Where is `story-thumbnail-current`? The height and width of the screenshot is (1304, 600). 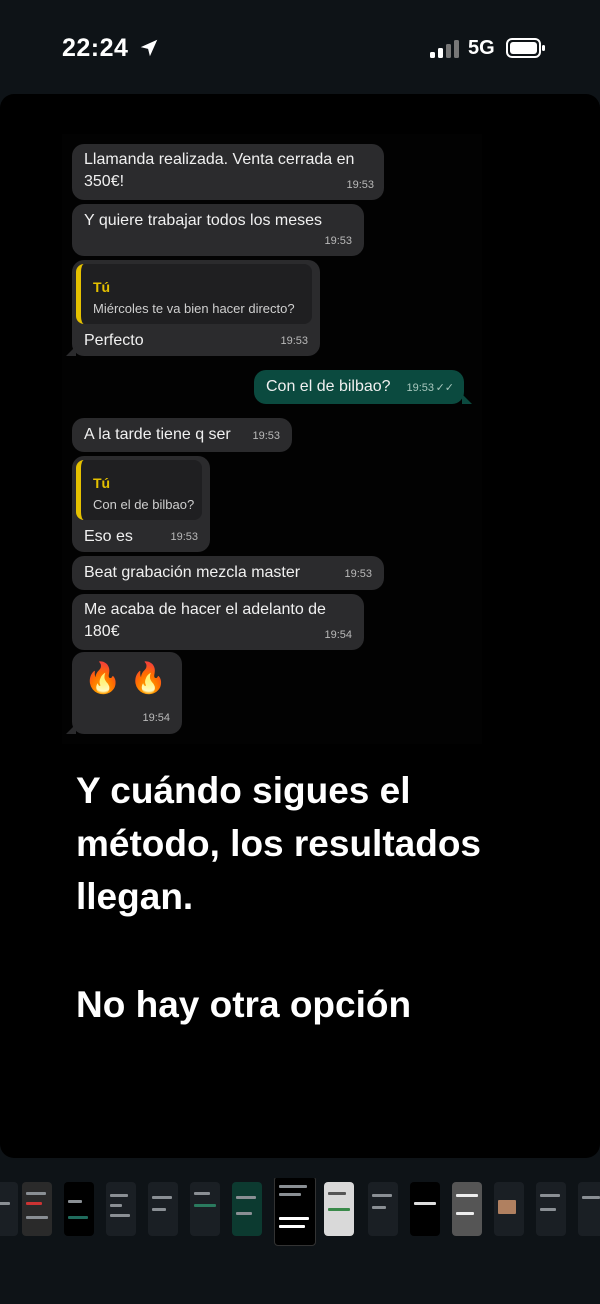
story-thumbnail-current is located at coordinates (295, 1212).